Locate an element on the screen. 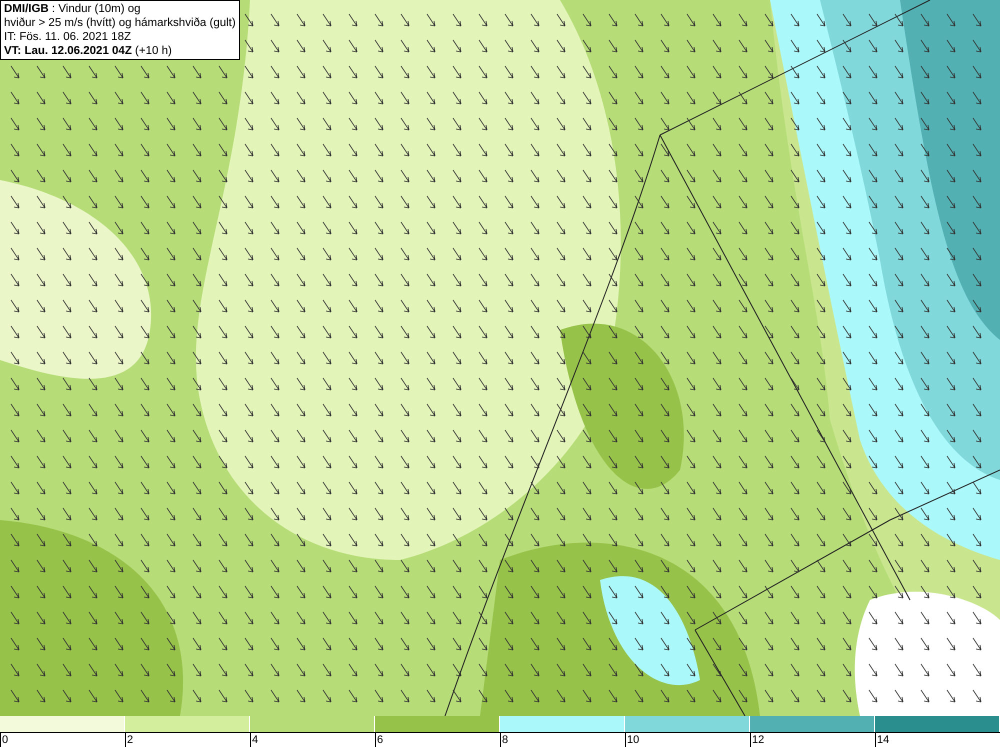 This screenshot has height=747, width=1000. legend-label: 8 is located at coordinates (505, 740).